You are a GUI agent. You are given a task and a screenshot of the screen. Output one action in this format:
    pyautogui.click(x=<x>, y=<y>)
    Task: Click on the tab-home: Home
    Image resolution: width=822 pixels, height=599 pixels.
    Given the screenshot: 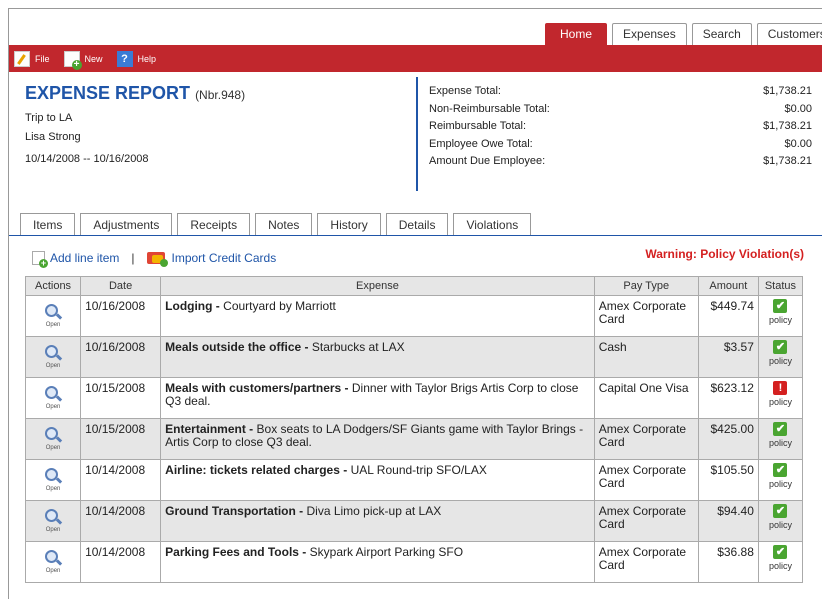 What is the action you would take?
    pyautogui.click(x=576, y=34)
    